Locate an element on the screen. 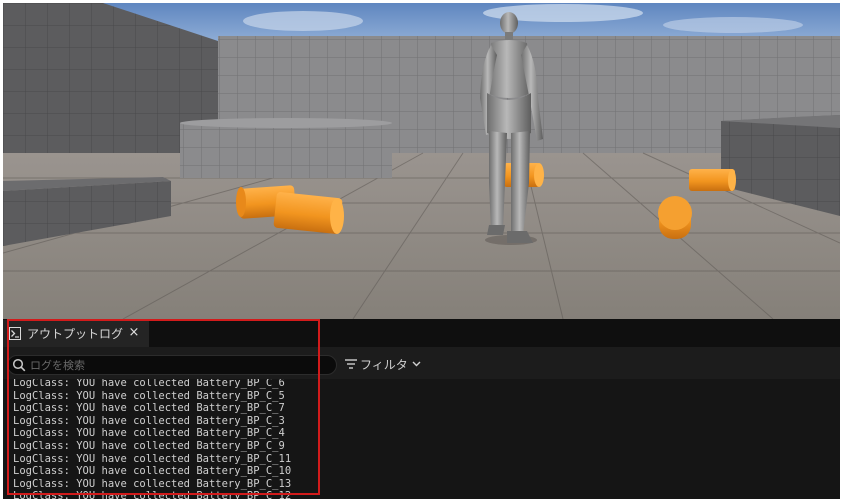 The width and height of the screenshot is (846, 502). output-log-icon is located at coordinates (15, 333).